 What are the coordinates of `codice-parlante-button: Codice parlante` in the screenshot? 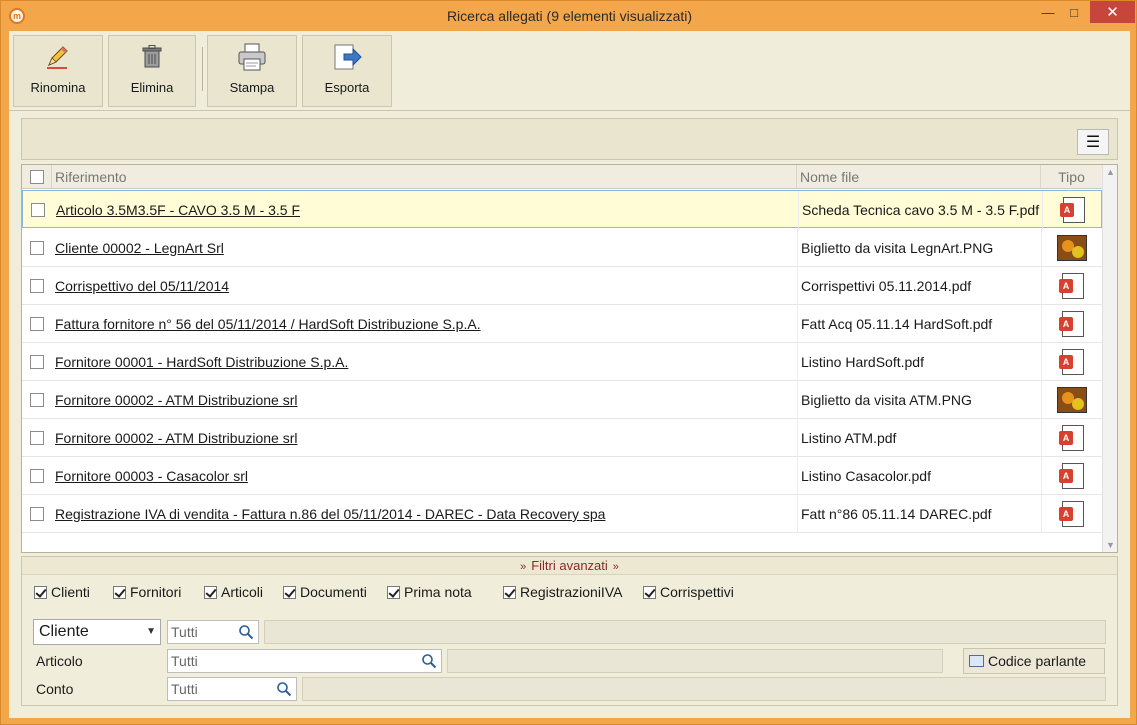 It's located at (1034, 661).